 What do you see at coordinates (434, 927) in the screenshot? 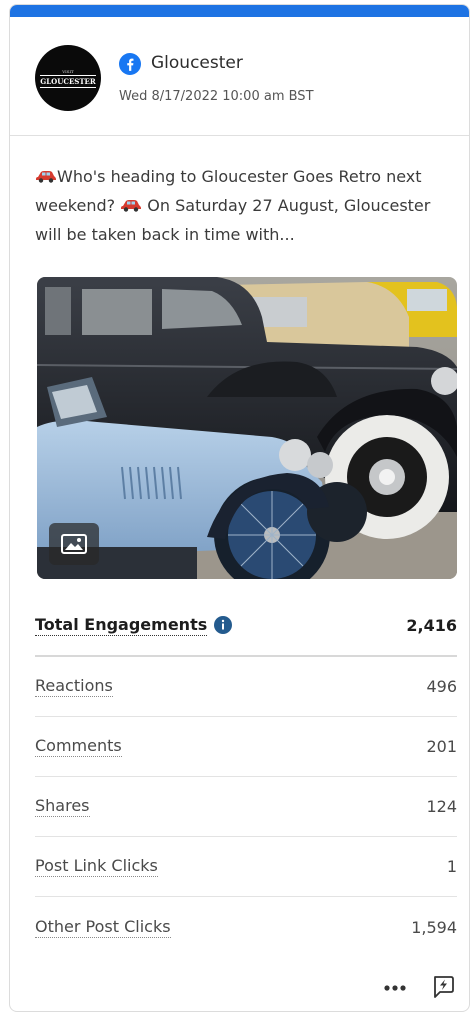
I see `metric-value: 1,594` at bounding box center [434, 927].